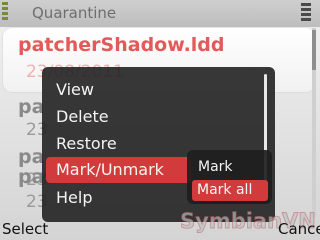  I want to click on cancel-softkey: Cancel, so click(299, 229).